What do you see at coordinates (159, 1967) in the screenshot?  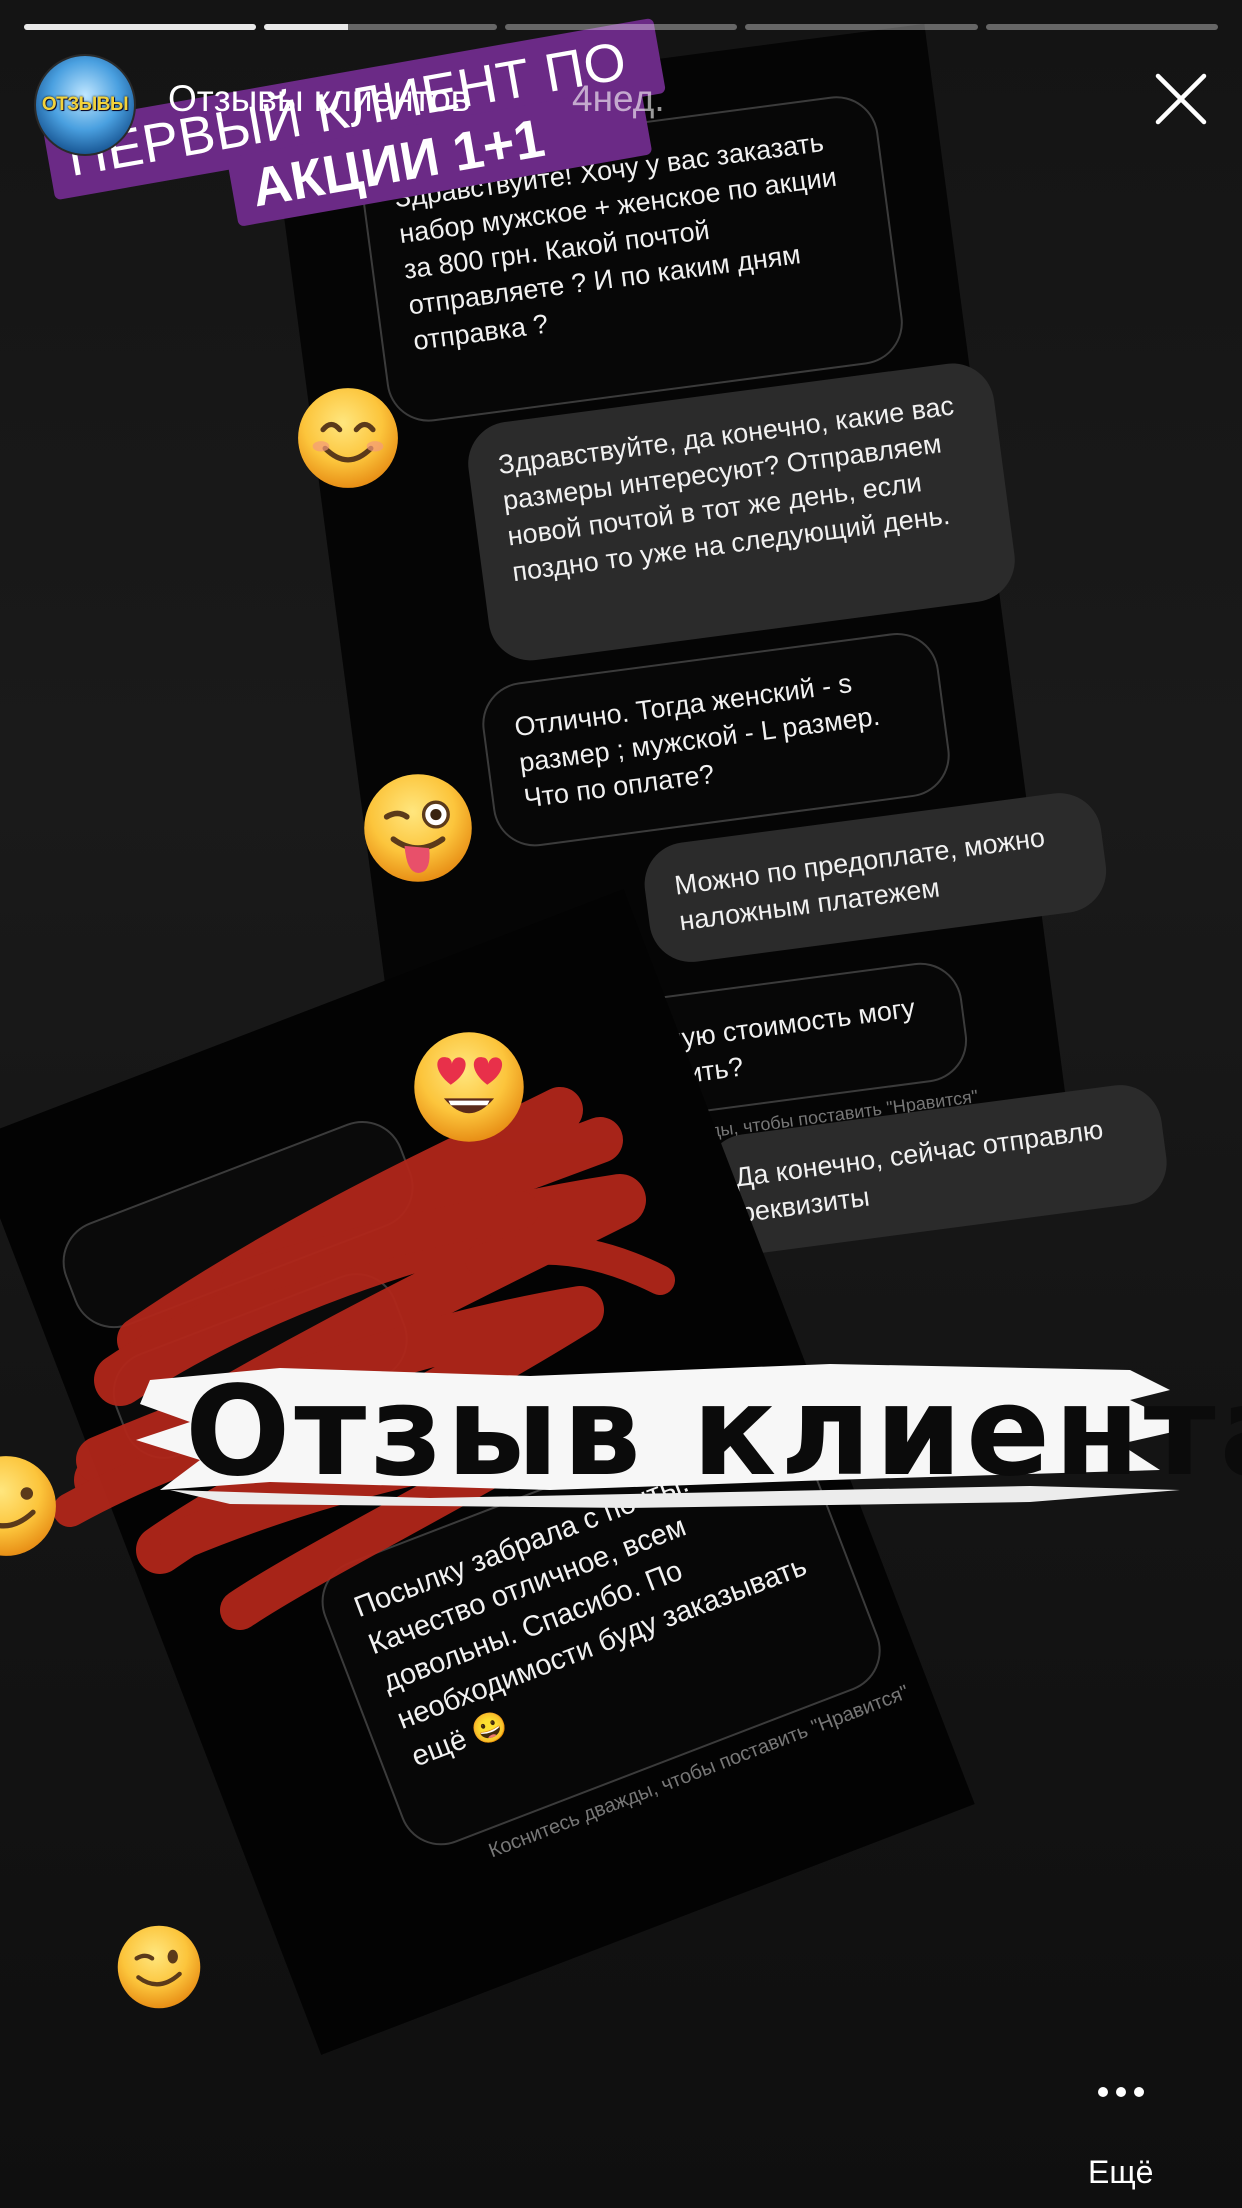 I see `wink-emoji-icon` at bounding box center [159, 1967].